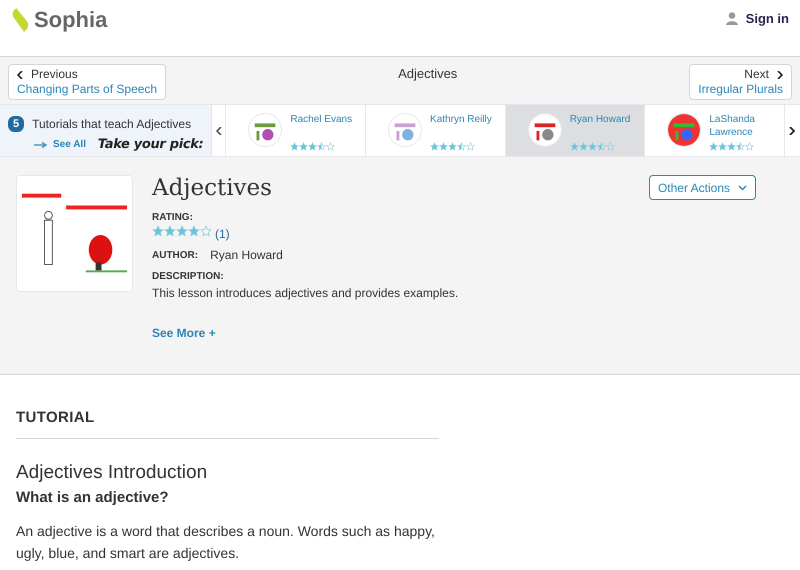 Image resolution: width=800 pixels, height=570 pixels. Describe the element at coordinates (732, 19) in the screenshot. I see `user-icon` at that location.